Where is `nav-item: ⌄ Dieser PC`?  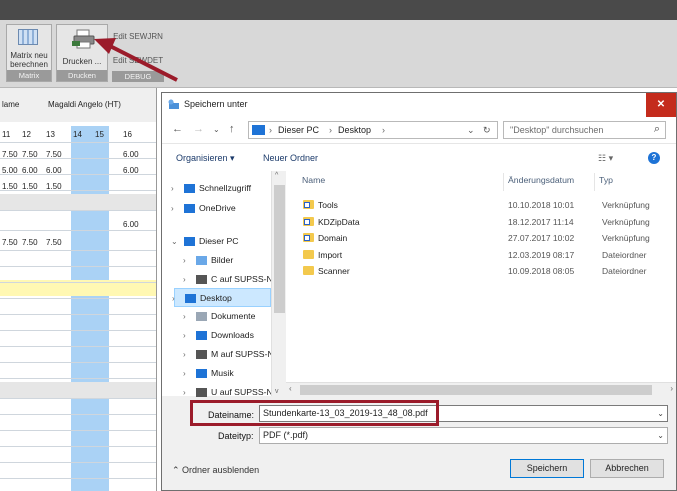 nav-item: ⌄ Dieser PC is located at coordinates (224, 241).